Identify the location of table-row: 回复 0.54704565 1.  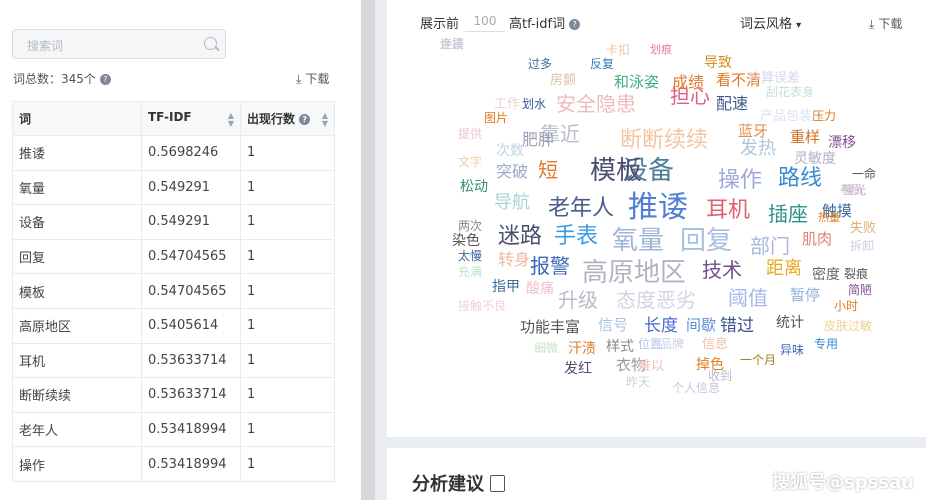
(173, 256).